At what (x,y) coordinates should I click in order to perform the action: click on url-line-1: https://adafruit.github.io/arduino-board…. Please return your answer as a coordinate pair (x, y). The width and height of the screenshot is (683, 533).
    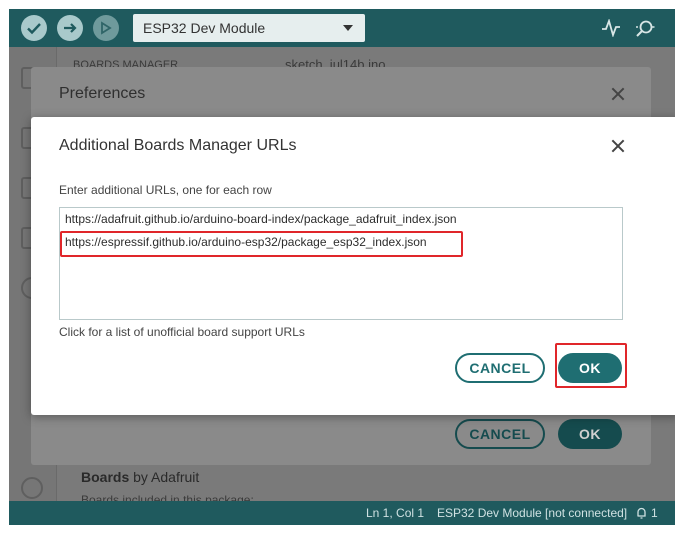
    Looking at the image, I should click on (261, 219).